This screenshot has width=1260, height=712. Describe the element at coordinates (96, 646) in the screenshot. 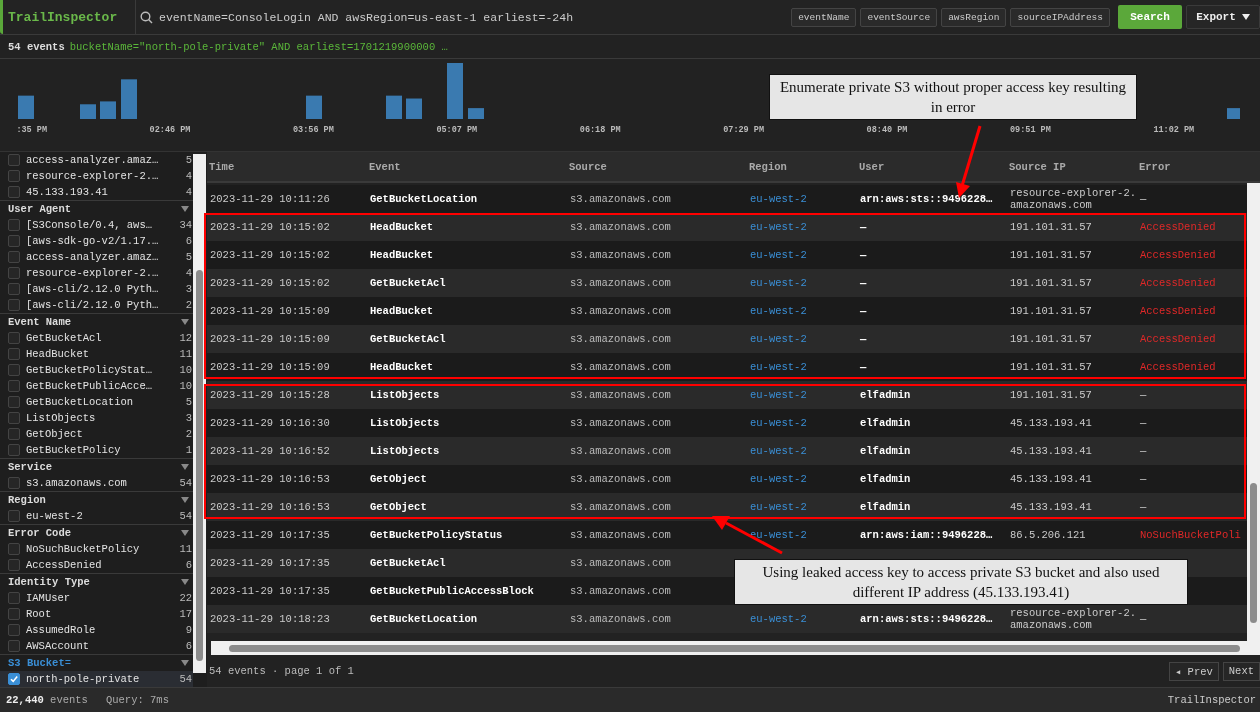

I see `facet-item: AWSAccount 6` at that location.